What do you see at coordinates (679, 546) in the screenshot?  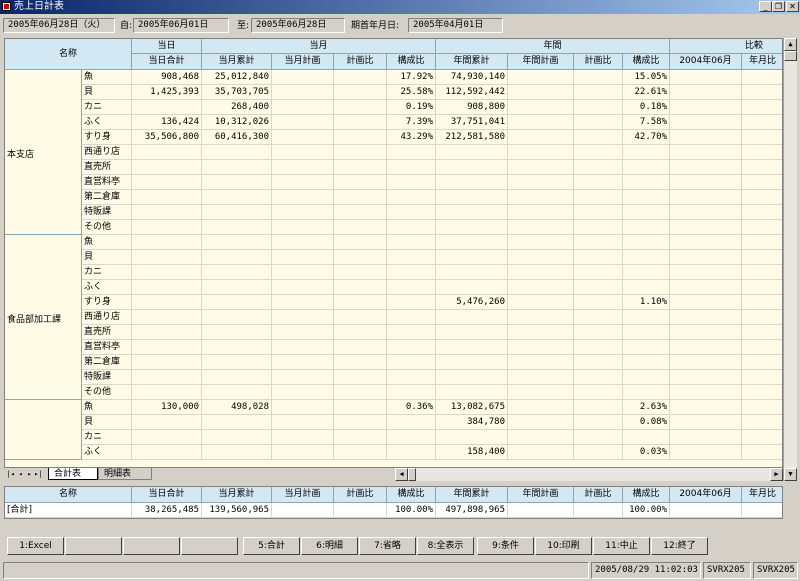 I see `function-key-button-12: 12:終了` at bounding box center [679, 546].